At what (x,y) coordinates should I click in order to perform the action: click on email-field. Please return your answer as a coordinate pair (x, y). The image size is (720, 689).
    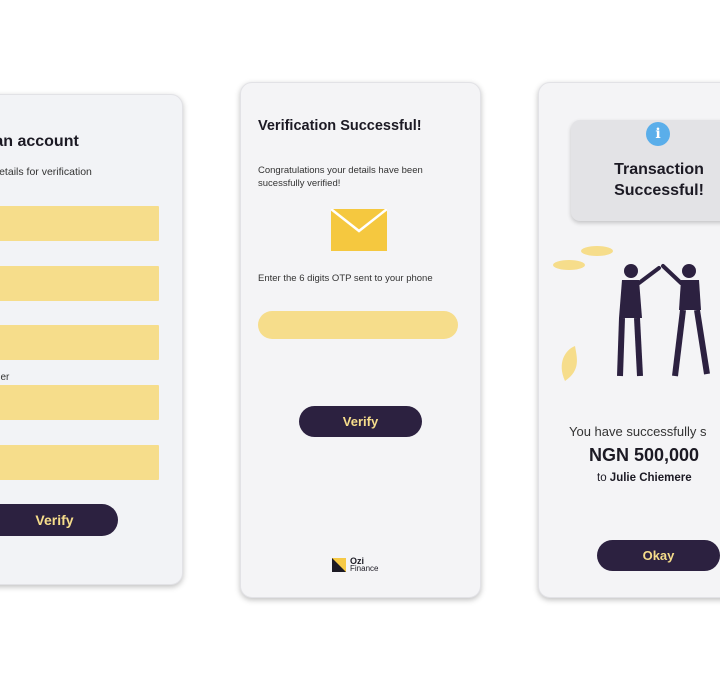
    Looking at the image, I should click on (79, 342).